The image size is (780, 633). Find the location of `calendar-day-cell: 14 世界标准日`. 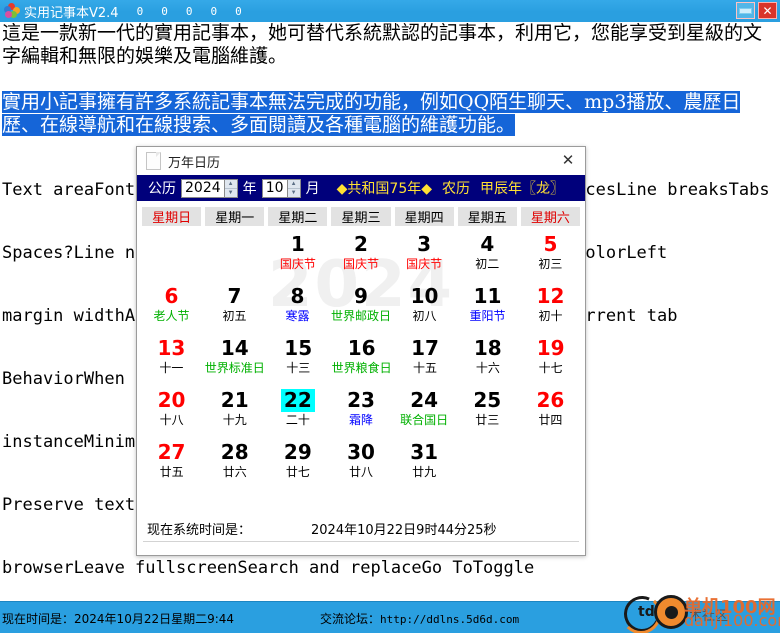

calendar-day-cell: 14 世界标准日 is located at coordinates (235, 360).